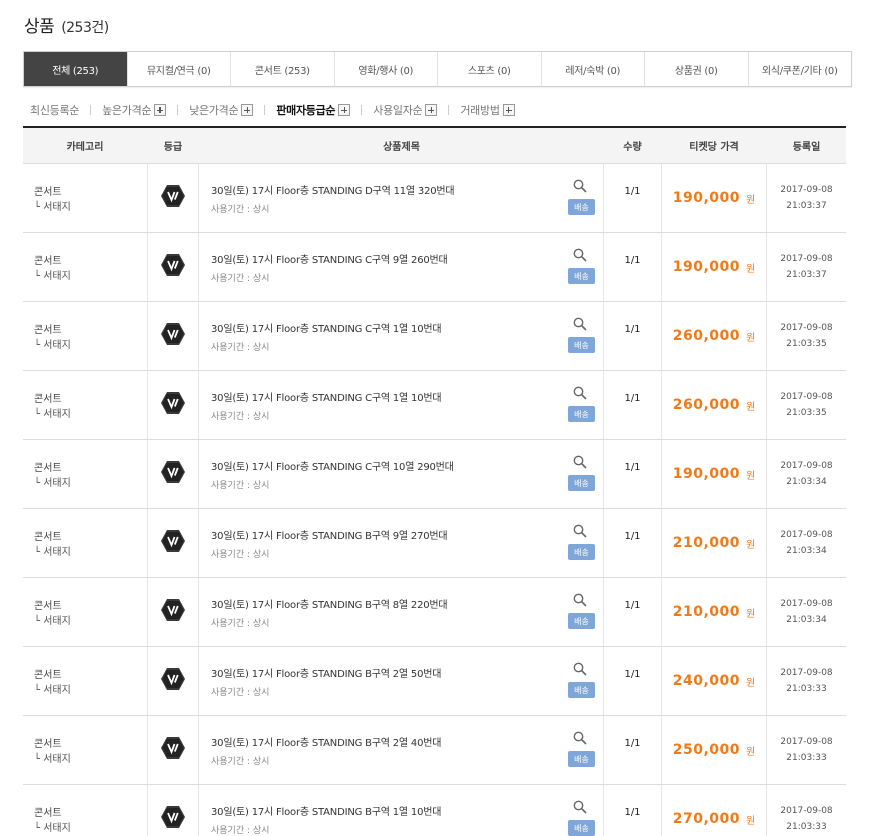 The height and width of the screenshot is (836, 872). I want to click on ticket-price: 260,000, so click(706, 405).